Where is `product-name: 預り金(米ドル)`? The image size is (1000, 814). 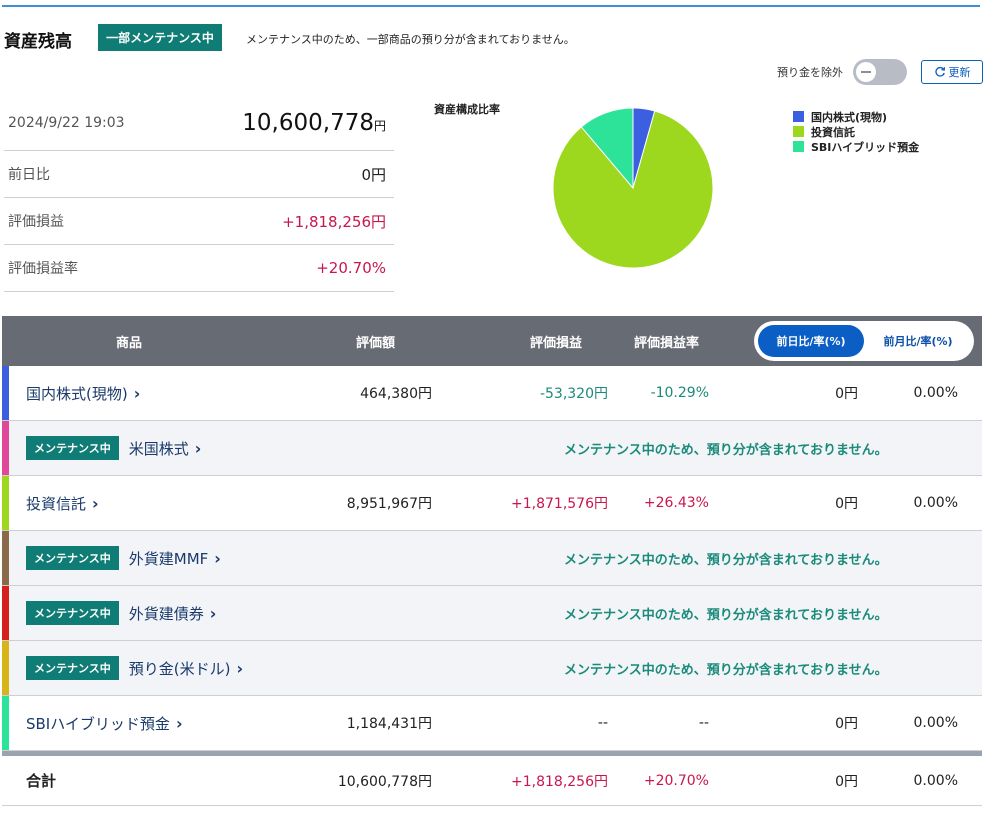 product-name: 預り金(米ドル) is located at coordinates (179, 668).